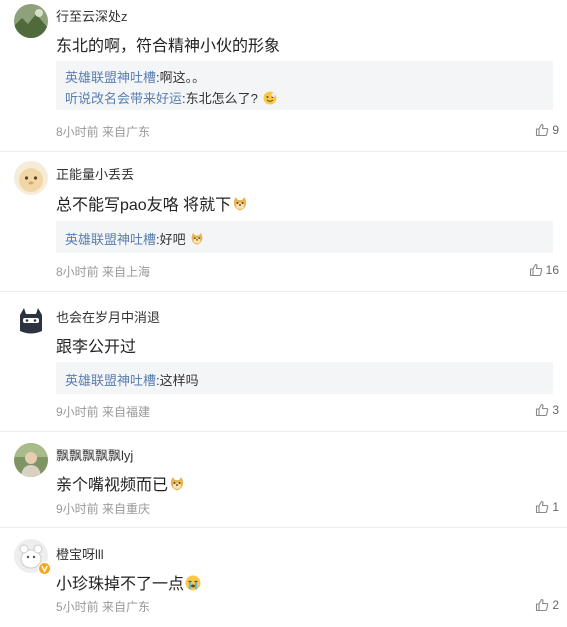 The height and width of the screenshot is (627, 567). I want to click on reply-item: 英雄联盟神吐槽:好吧, so click(134, 238).